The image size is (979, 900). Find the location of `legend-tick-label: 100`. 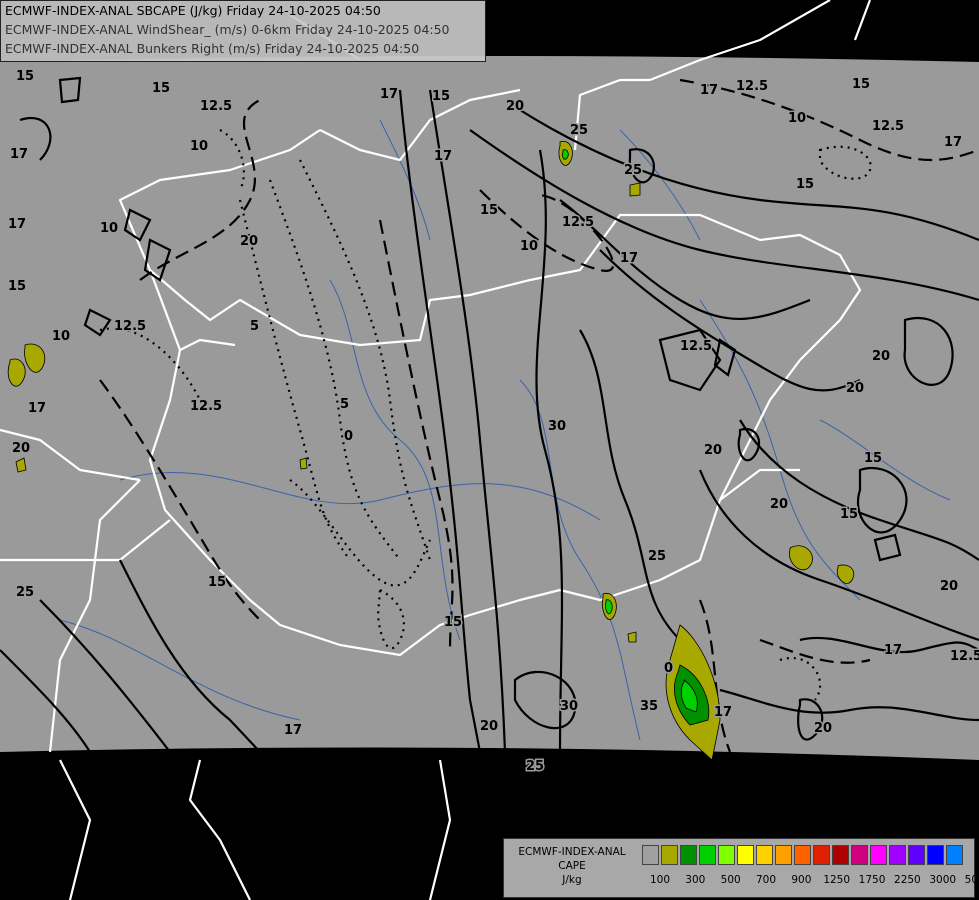

legend-tick-label: 100 is located at coordinates (660, 880).